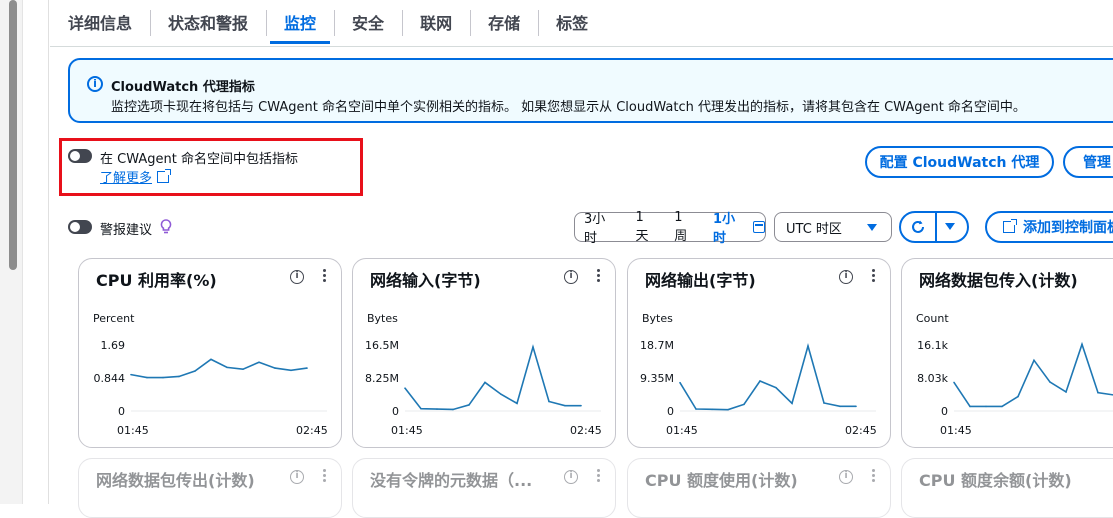 The image size is (1113, 518). Describe the element at coordinates (211, 167) in the screenshot. I see `highlight-box` at that location.